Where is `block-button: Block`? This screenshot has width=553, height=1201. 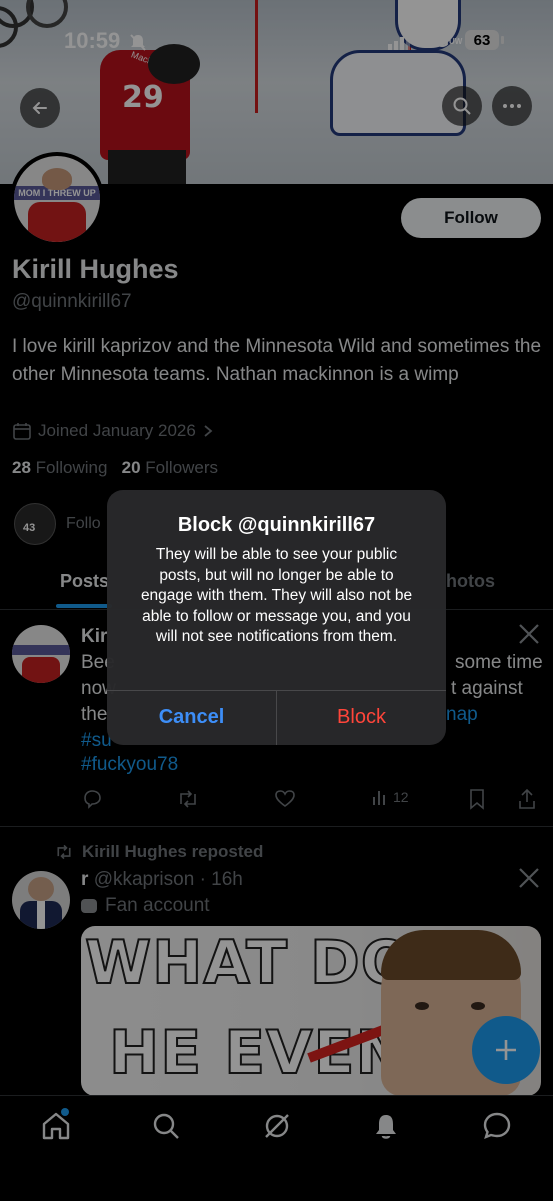 block-button: Block is located at coordinates (361, 717).